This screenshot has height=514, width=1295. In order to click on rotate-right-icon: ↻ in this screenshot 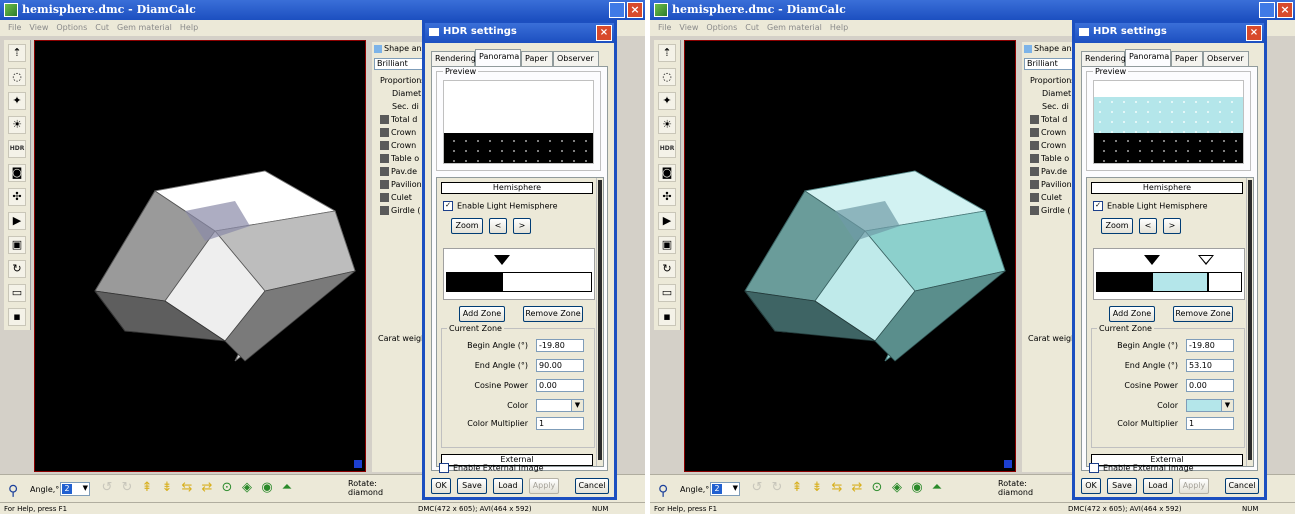, I will do `click(127, 488)`.